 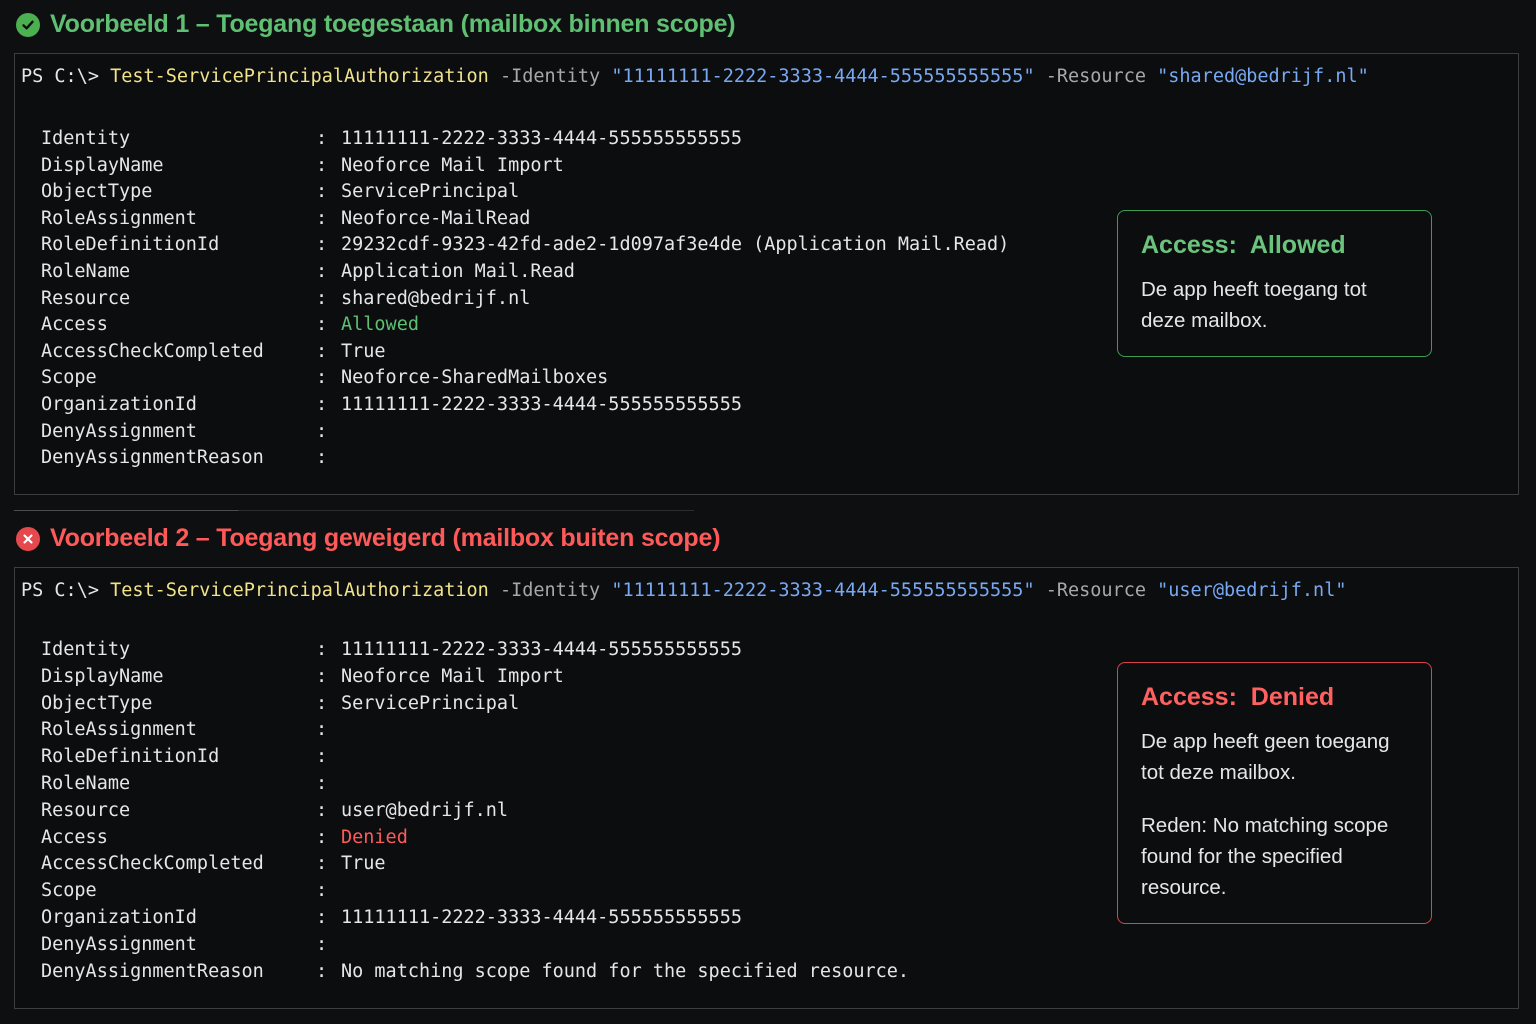 I want to click on callout-title: Access: Allowed, so click(x=1243, y=245).